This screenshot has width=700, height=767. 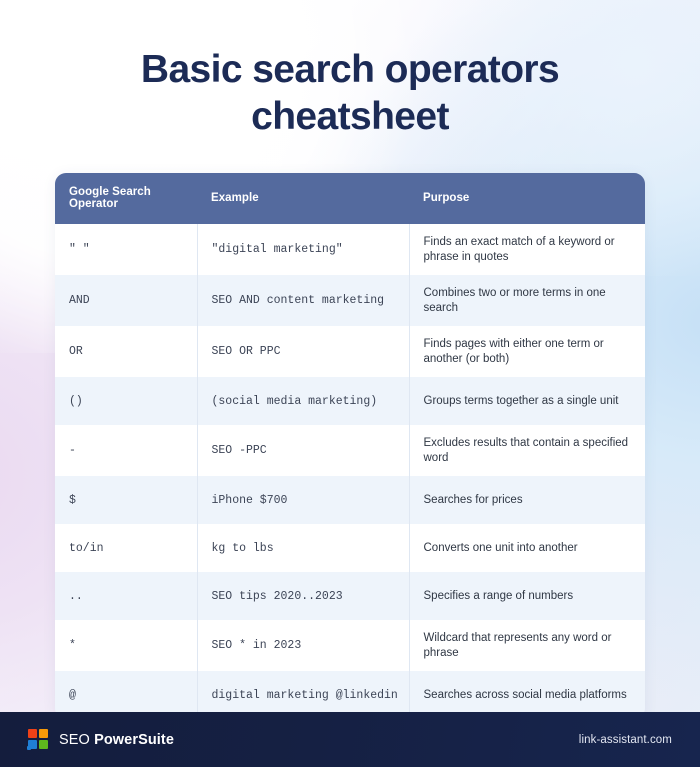 I want to click on page-title: Basic search operators cheatsheet, so click(x=350, y=93).